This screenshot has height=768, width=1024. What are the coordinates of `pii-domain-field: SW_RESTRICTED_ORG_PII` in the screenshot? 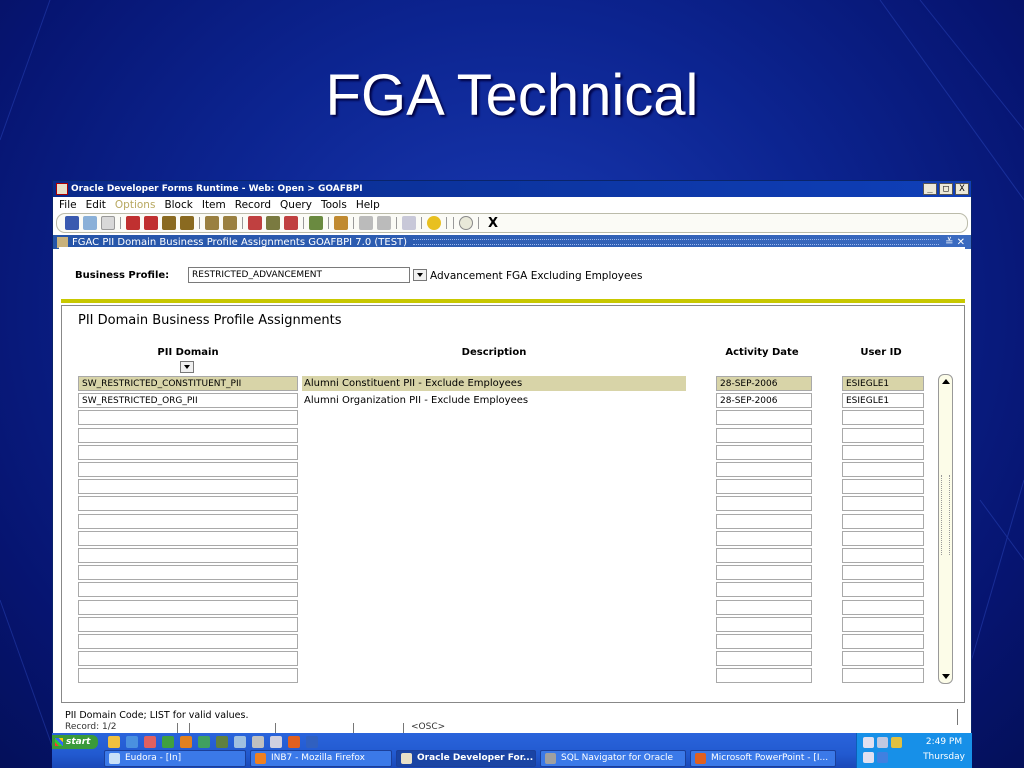 It's located at (188, 400).